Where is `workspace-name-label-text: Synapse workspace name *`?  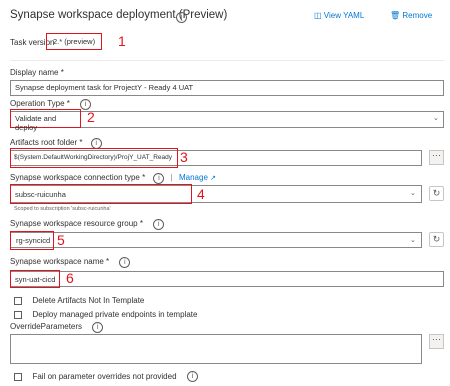 workspace-name-label-text: Synapse workspace name * is located at coordinates (60, 261).